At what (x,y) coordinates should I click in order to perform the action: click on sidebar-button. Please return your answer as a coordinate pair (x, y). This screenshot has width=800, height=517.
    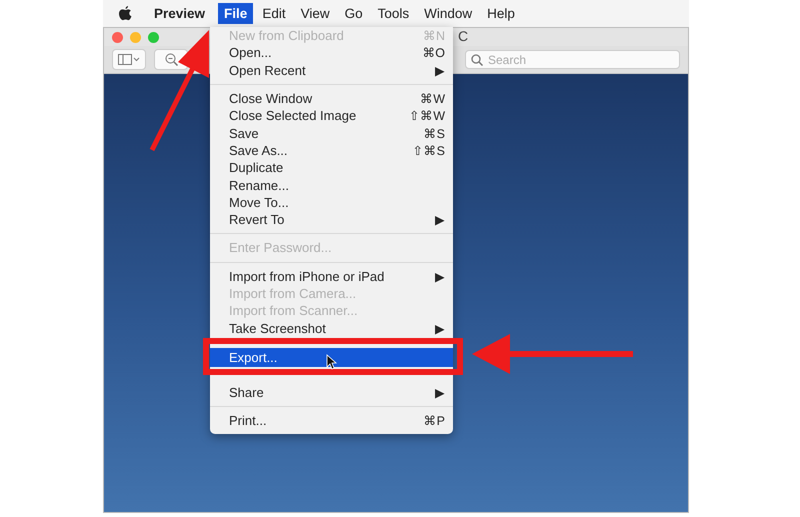
    Looking at the image, I should click on (129, 59).